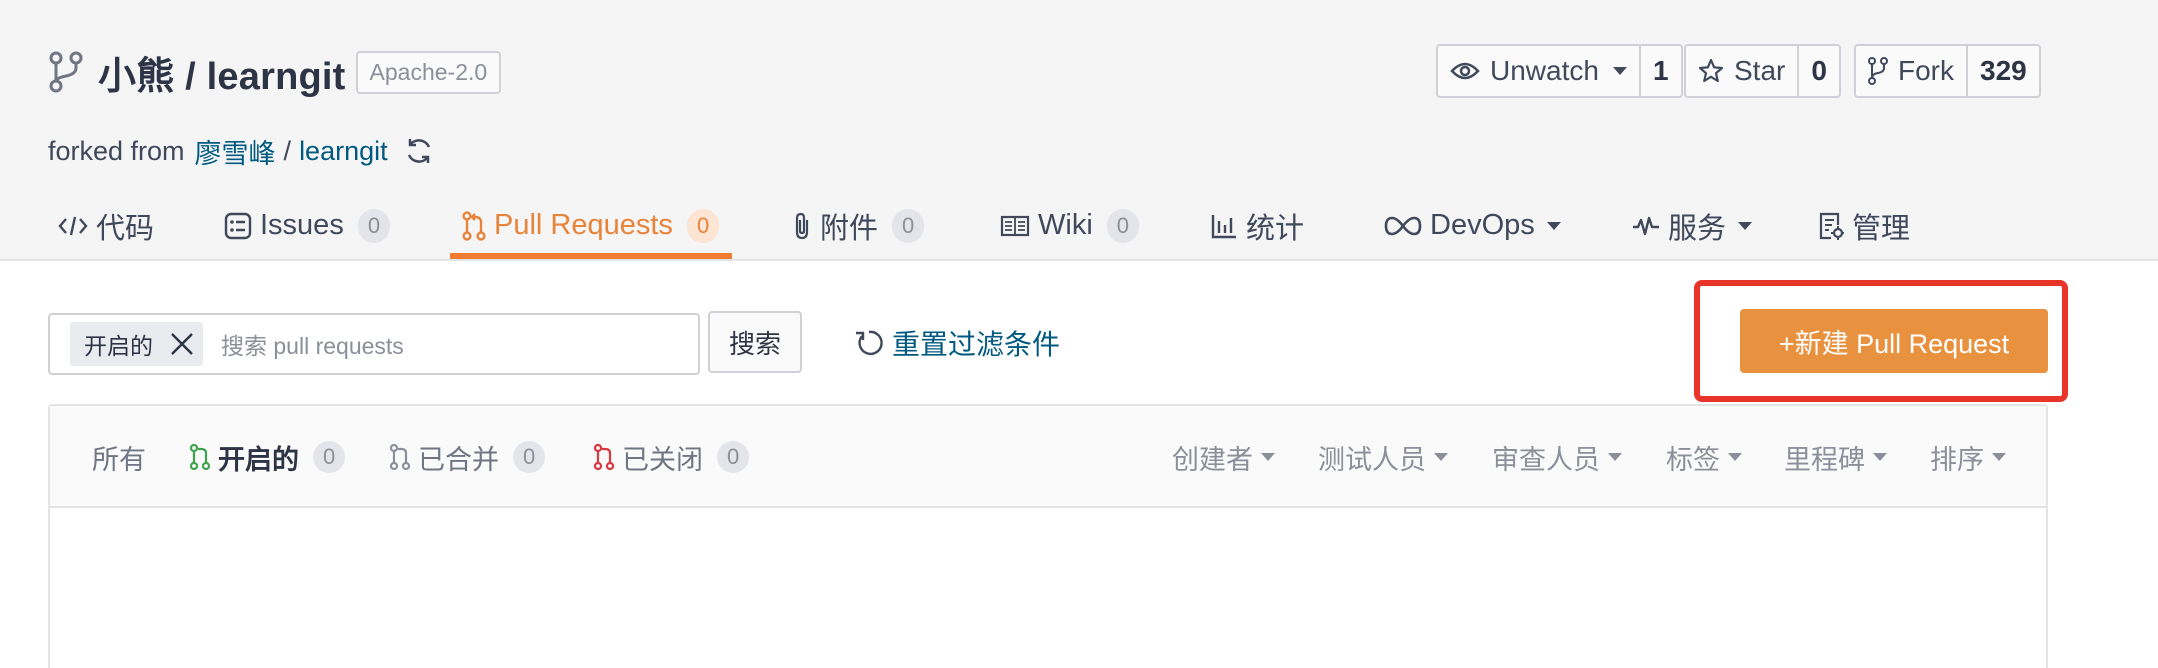 This screenshot has height=668, width=2158. Describe the element at coordinates (419, 151) in the screenshot. I see `sync-icon` at that location.